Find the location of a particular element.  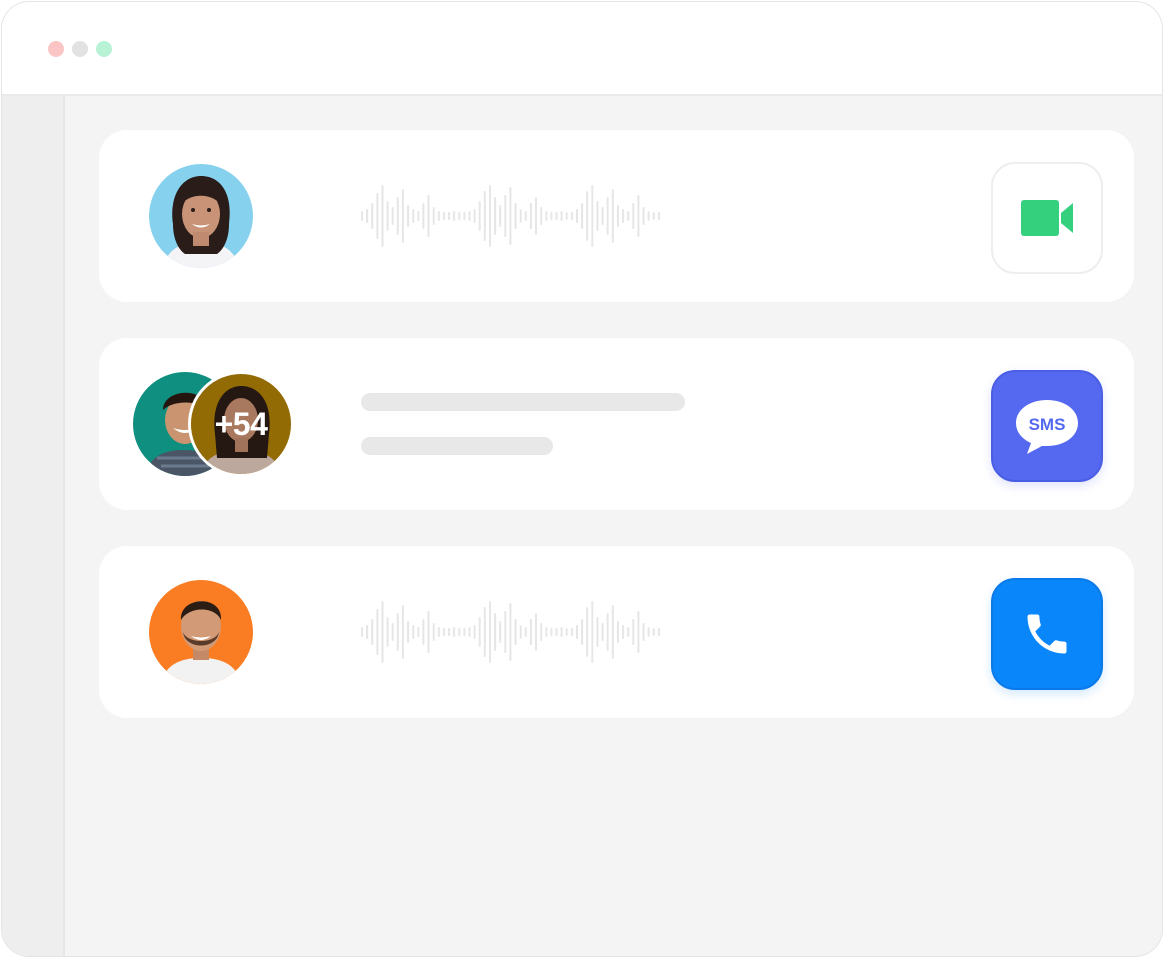

minimize-window-button is located at coordinates (80, 49).